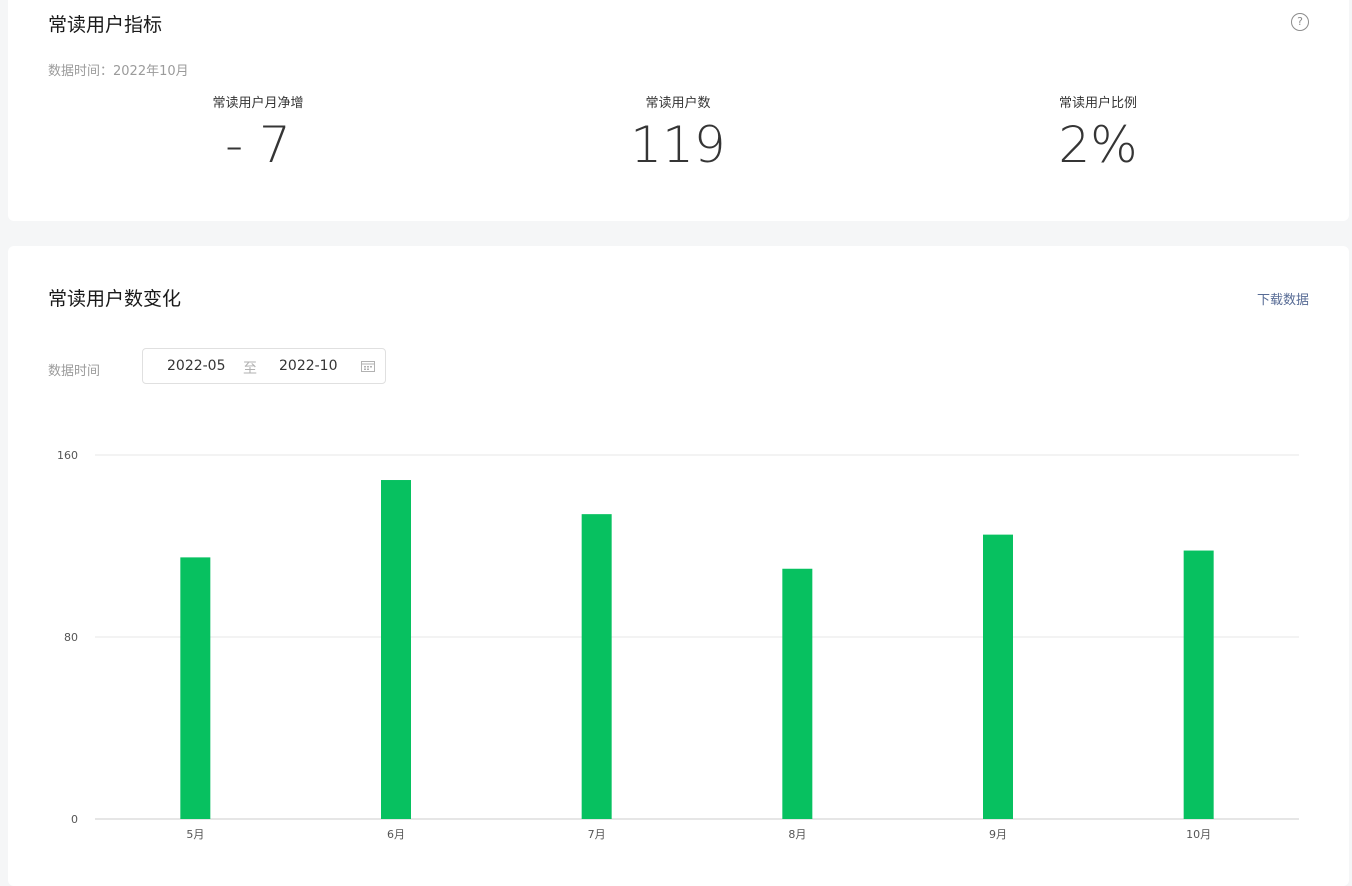 This screenshot has width=1352, height=886. What do you see at coordinates (258, 103) in the screenshot?
I see `metric-label: 常读用户月净增` at bounding box center [258, 103].